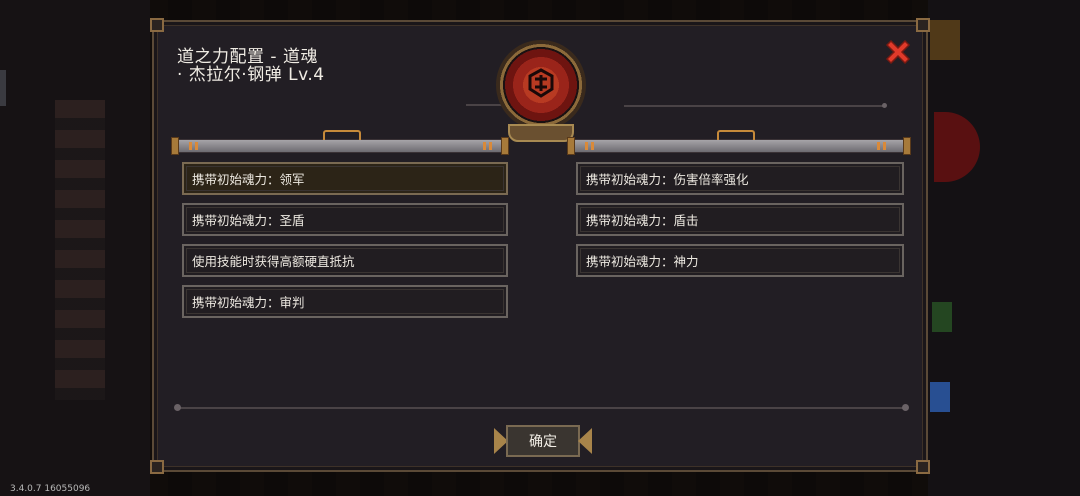  Describe the element at coordinates (942, 317) in the screenshot. I see `background-green-item` at that location.